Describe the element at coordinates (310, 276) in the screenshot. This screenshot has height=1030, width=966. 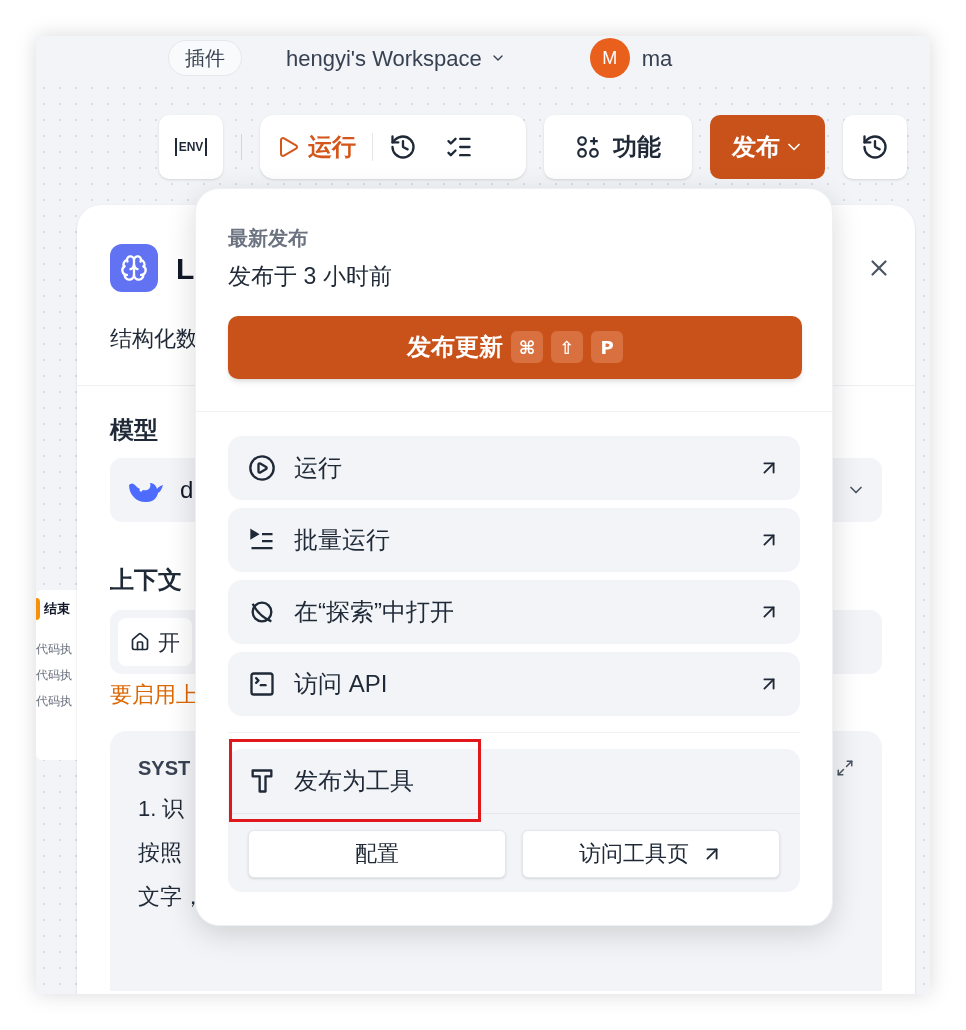
I see `publish-time: 发布于 3 小时前` at that location.